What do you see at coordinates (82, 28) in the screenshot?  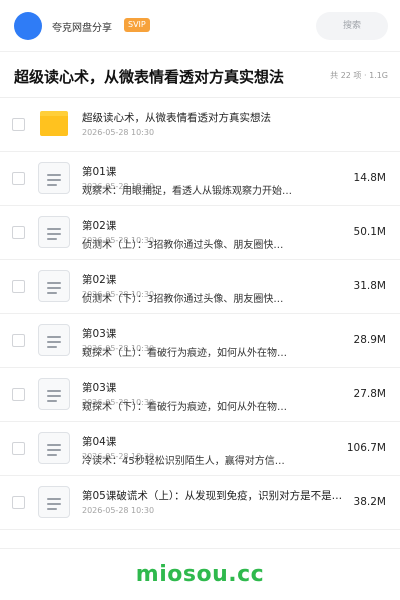 I see `user-name: 夸克网盘分享` at bounding box center [82, 28].